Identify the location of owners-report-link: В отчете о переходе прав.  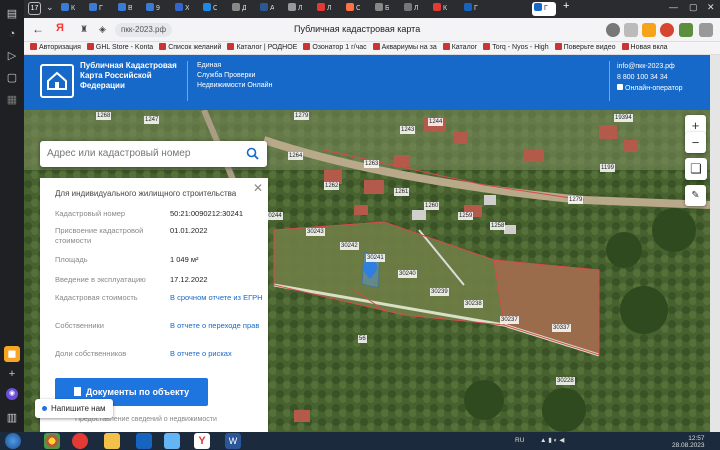
(217, 326).